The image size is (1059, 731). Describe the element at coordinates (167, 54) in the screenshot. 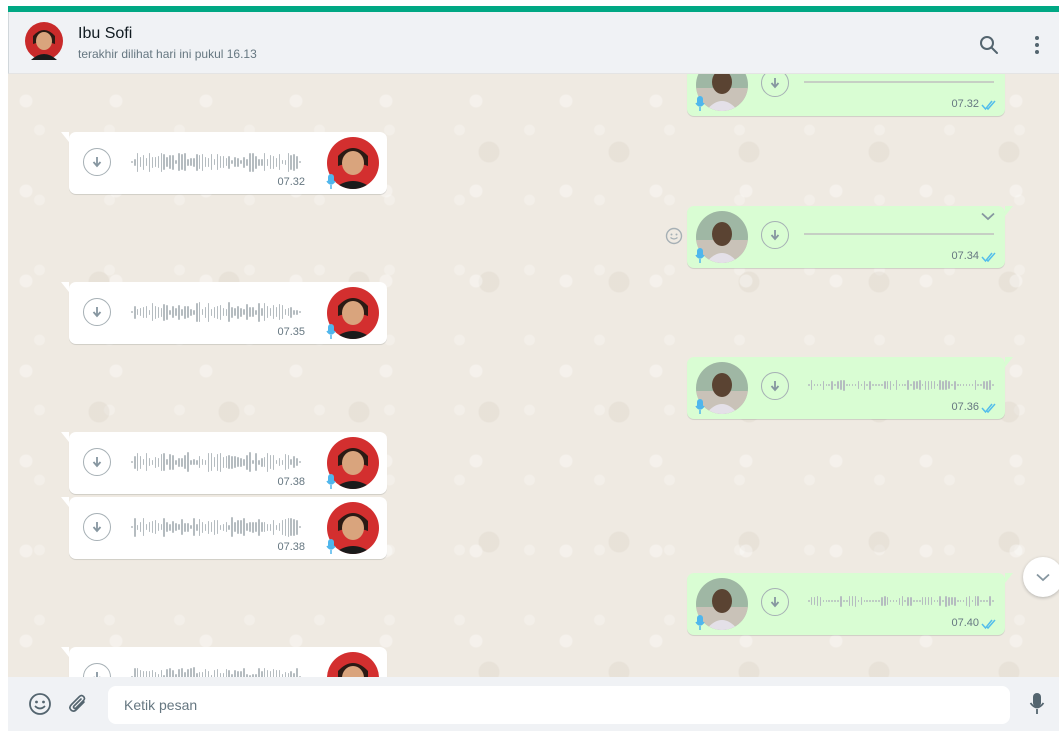

I see `last-seen-status: terakhir dilihat hari ini pukul 16.13` at that location.